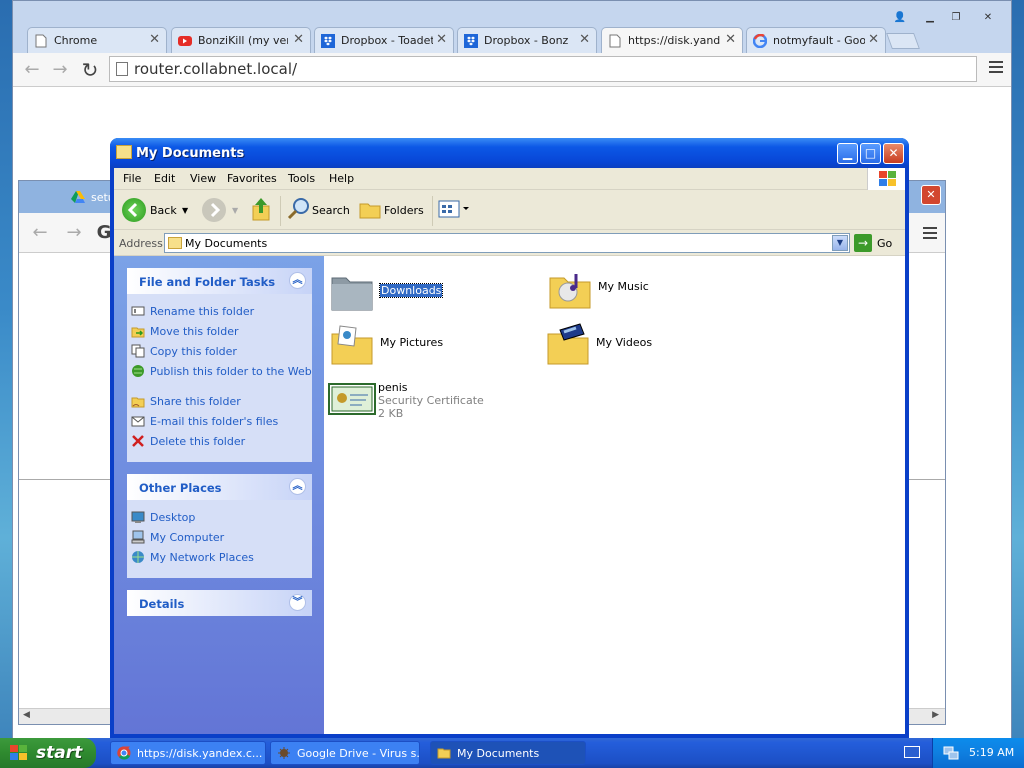 The height and width of the screenshot is (768, 1024). What do you see at coordinates (543, 69) in the screenshot?
I see `omnibox: router.collabnet.local/` at bounding box center [543, 69].